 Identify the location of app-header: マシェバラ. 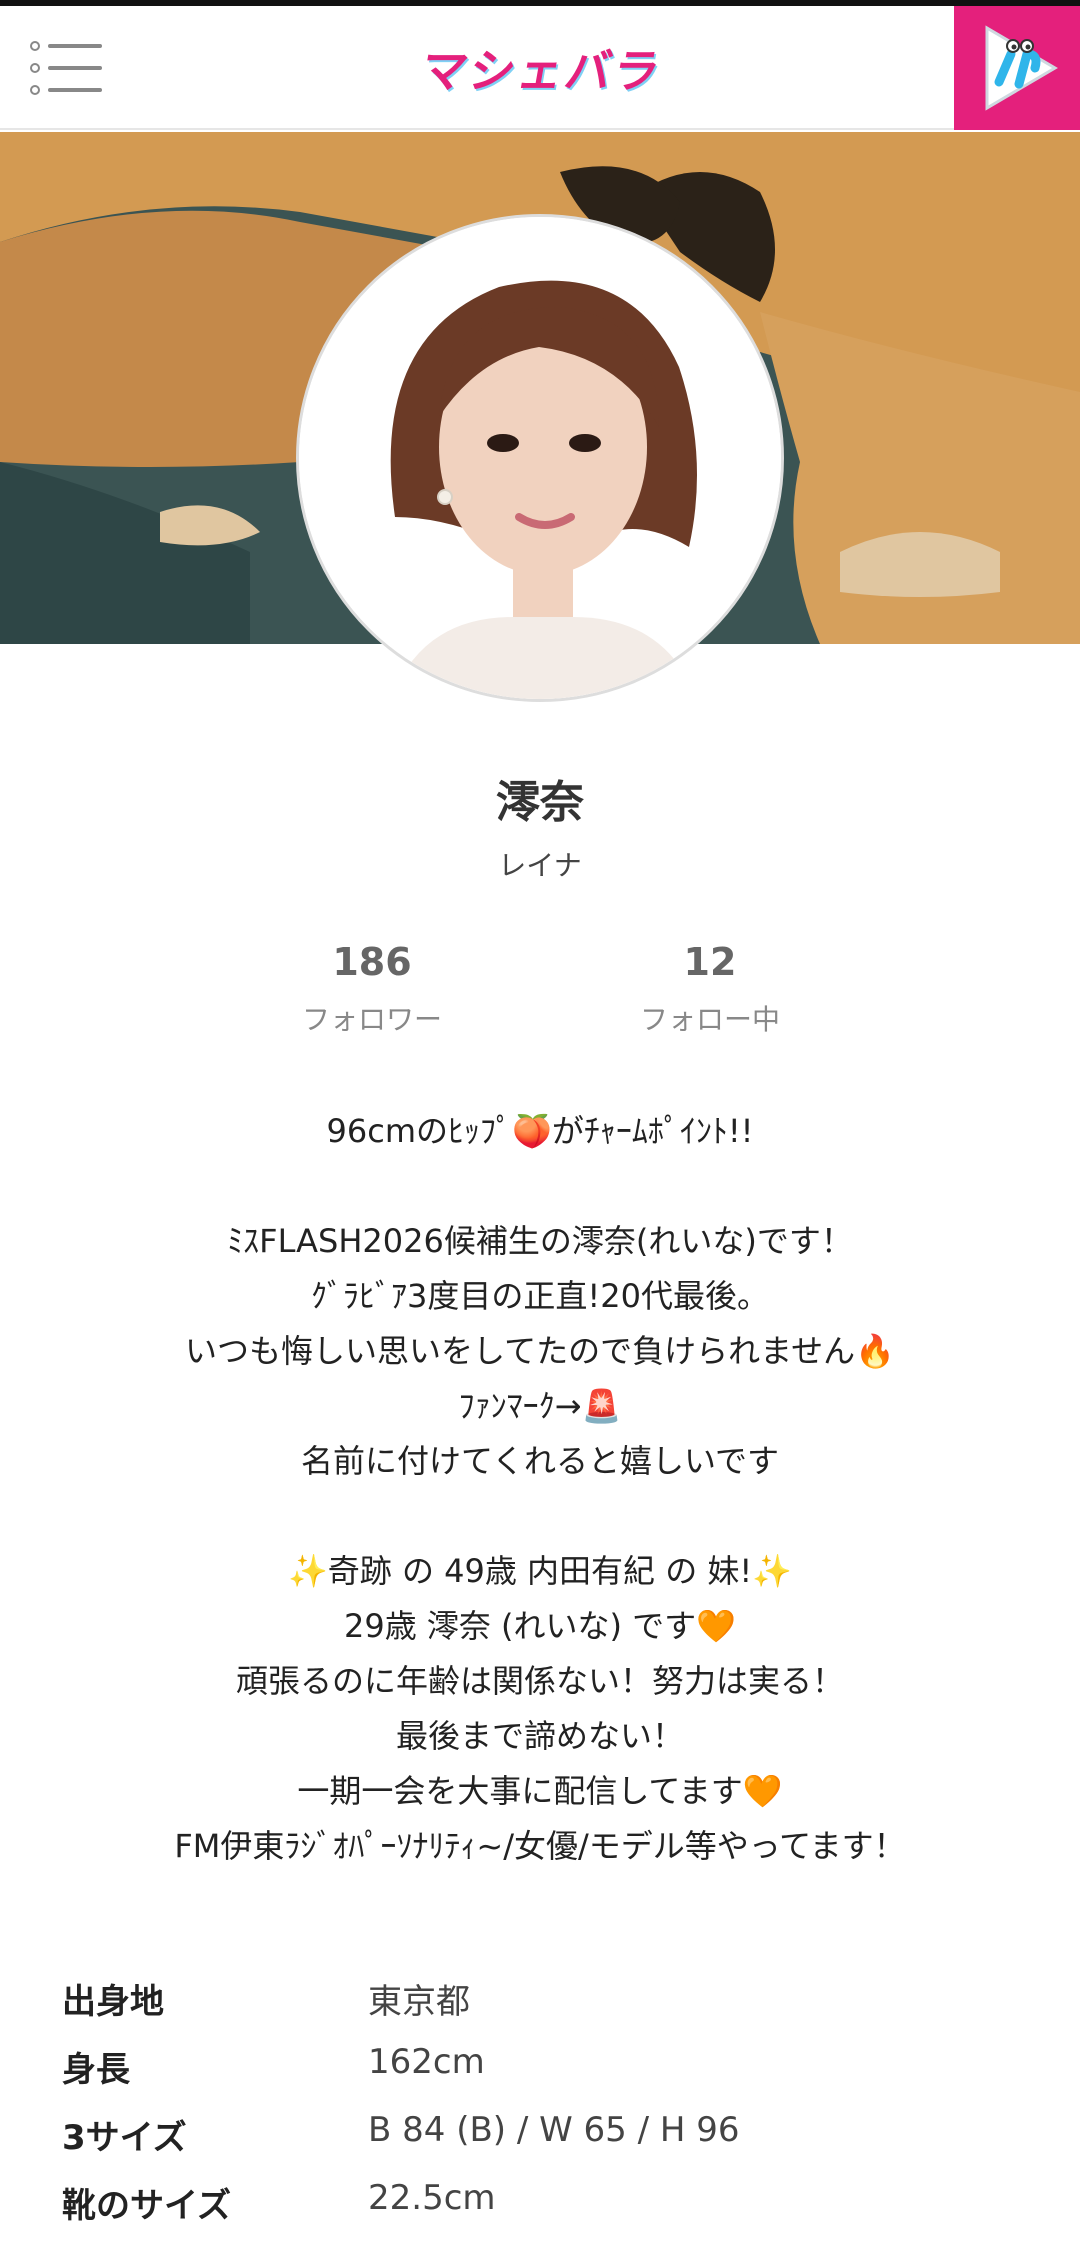
(540, 68).